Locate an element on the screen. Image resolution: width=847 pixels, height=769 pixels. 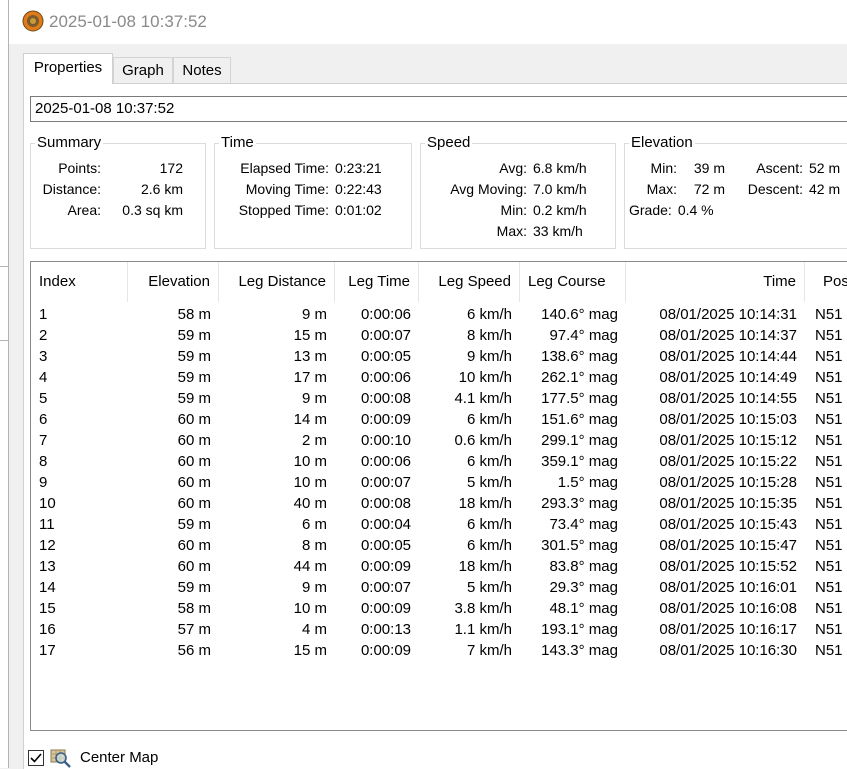
cell-leg-course: 299.1° mag is located at coordinates (579, 440).